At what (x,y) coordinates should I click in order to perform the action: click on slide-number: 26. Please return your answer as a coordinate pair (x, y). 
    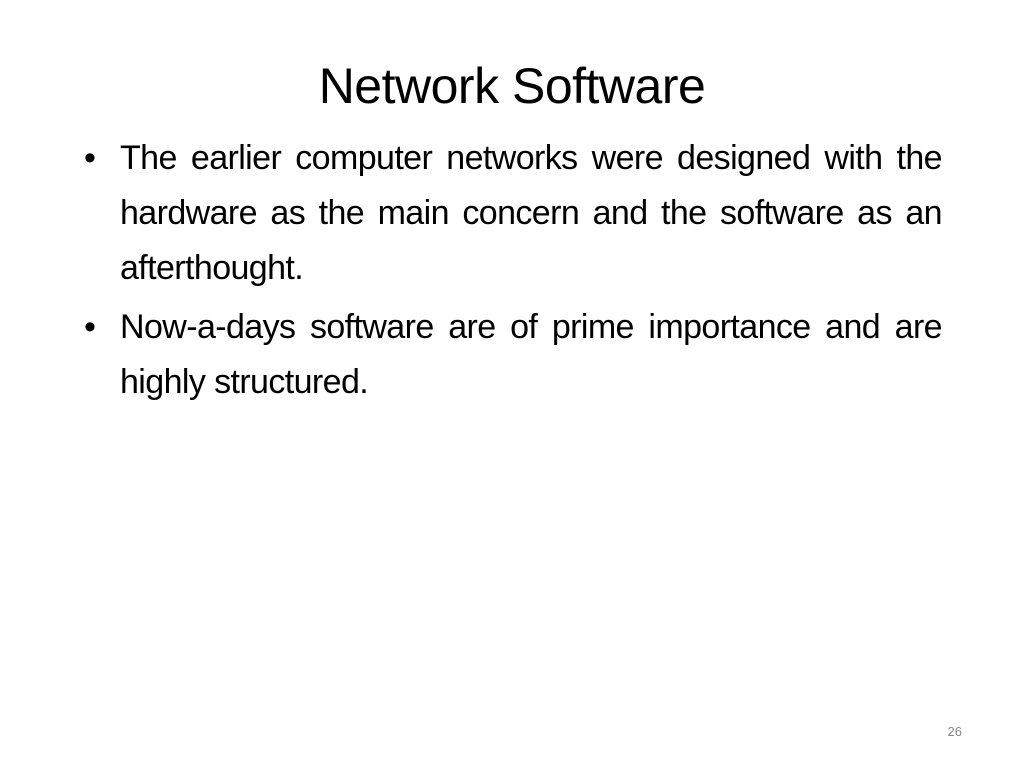
    Looking at the image, I should click on (954, 731).